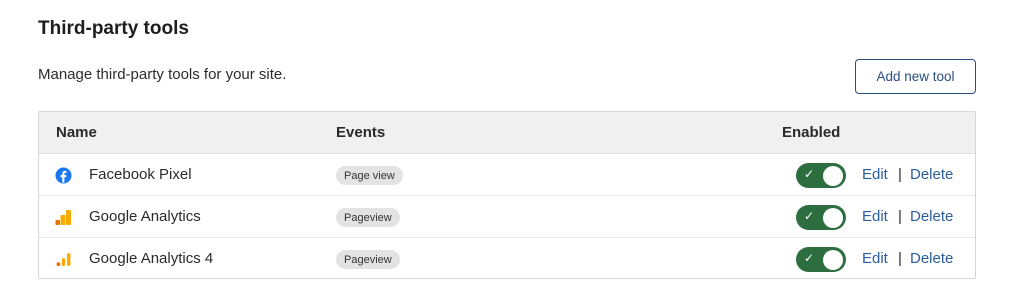 This screenshot has width=1024, height=307. I want to click on facebook-icon, so click(63, 175).